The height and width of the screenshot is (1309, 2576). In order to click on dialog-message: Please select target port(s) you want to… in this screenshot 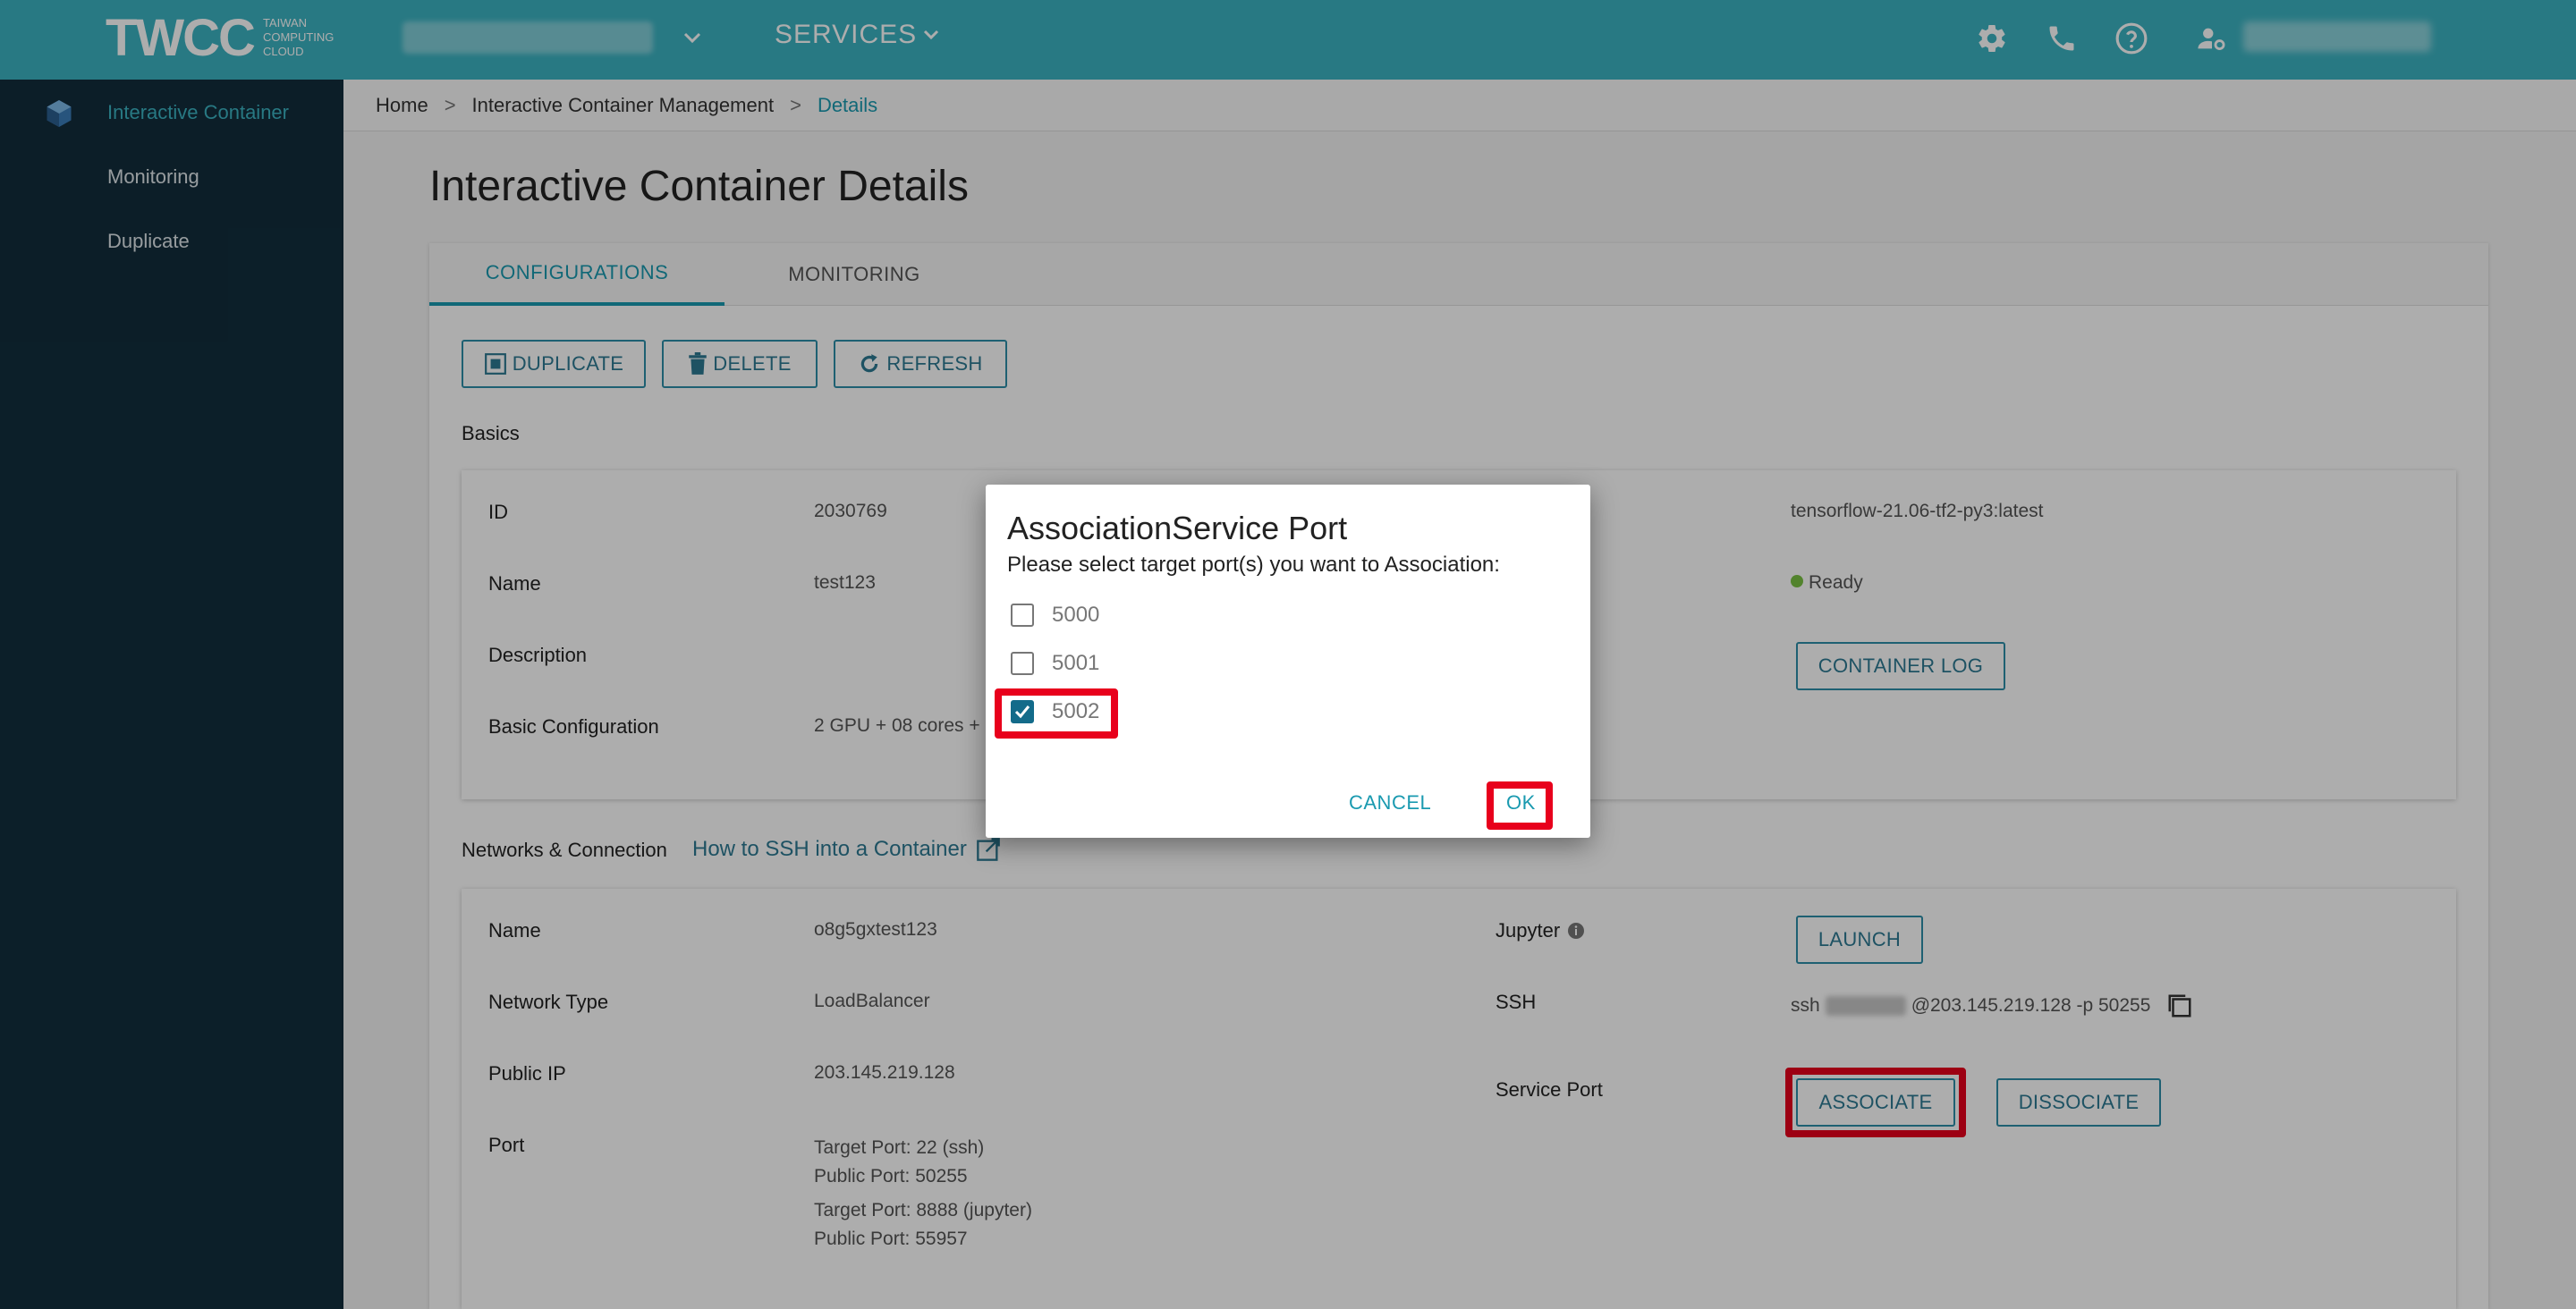, I will do `click(1253, 565)`.